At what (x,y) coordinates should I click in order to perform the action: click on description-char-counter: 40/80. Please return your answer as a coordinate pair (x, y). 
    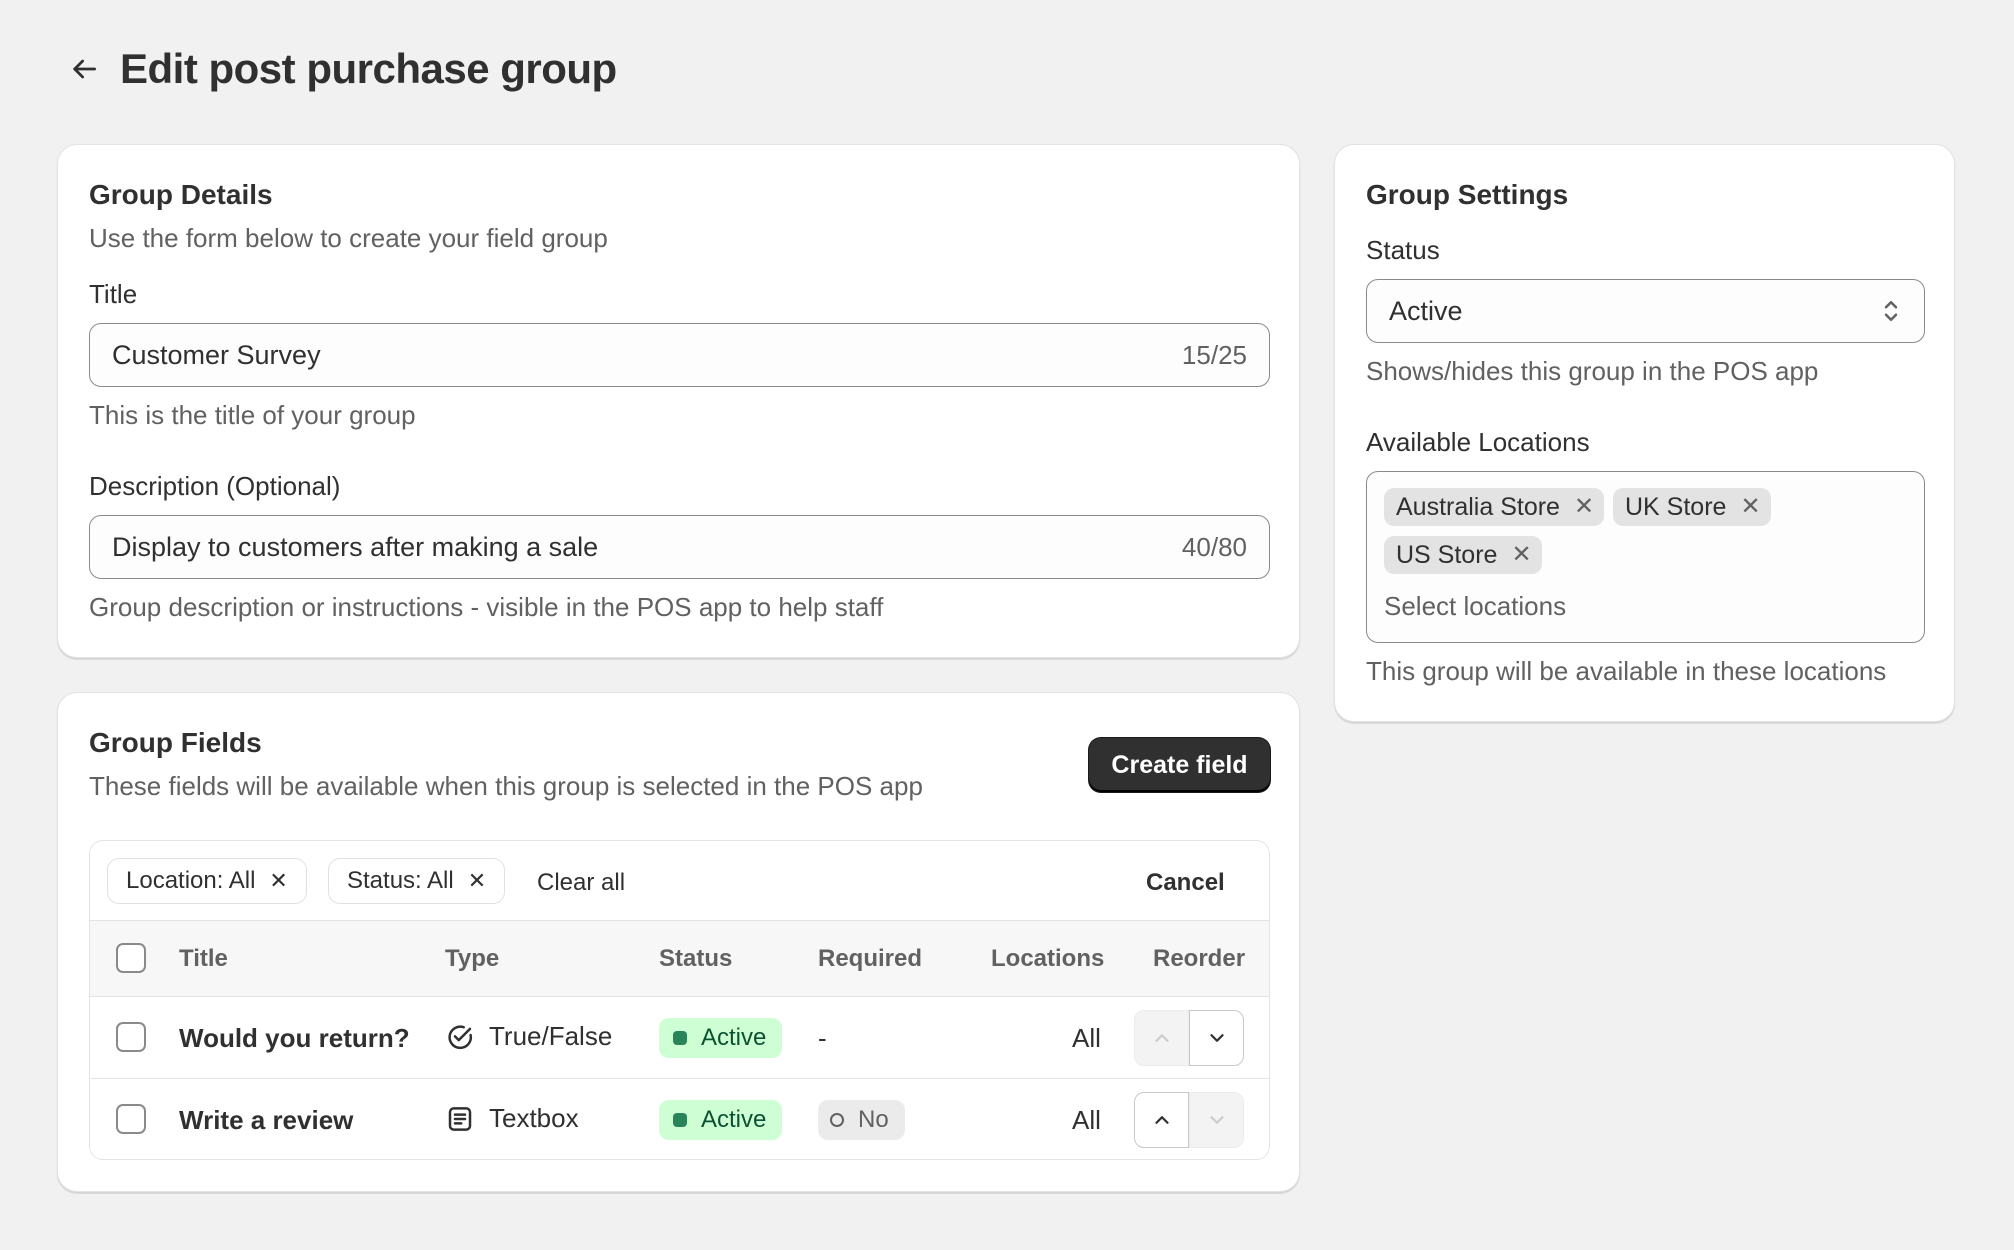
    Looking at the image, I should click on (1214, 546).